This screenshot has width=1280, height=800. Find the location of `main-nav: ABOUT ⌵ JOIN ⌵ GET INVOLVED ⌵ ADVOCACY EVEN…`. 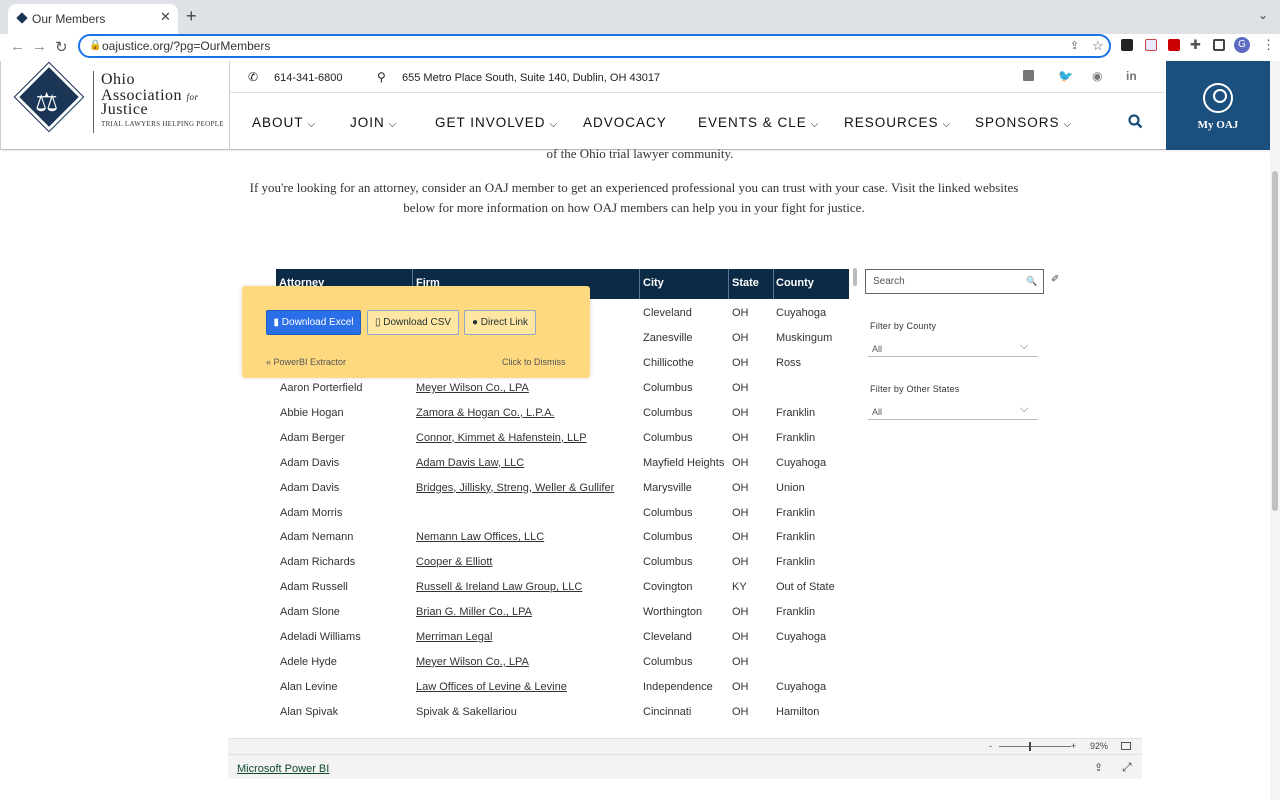

main-nav: ABOUT ⌵ JOIN ⌵ GET INVOLVED ⌵ ADVOCACY EVEN… is located at coordinates (697, 121).